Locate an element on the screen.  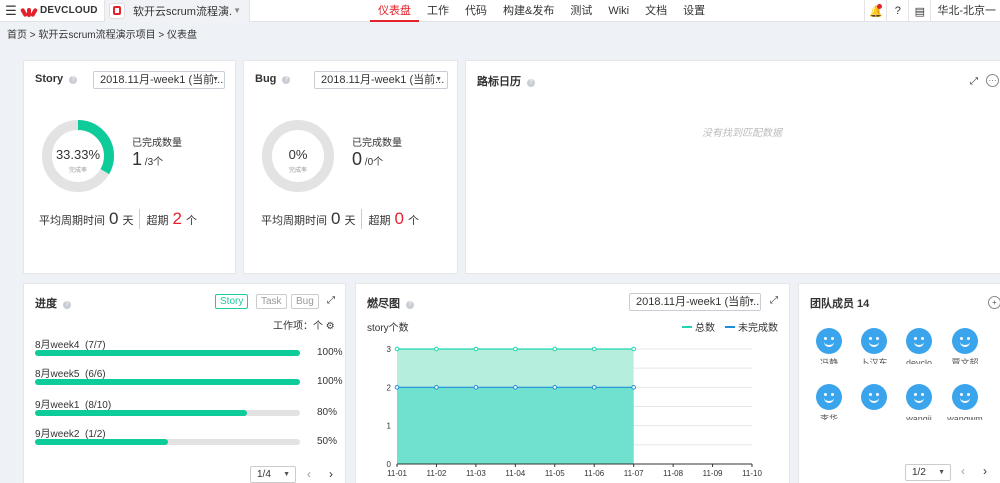
x-tick-label: 11-09 is located at coordinates (713, 473).